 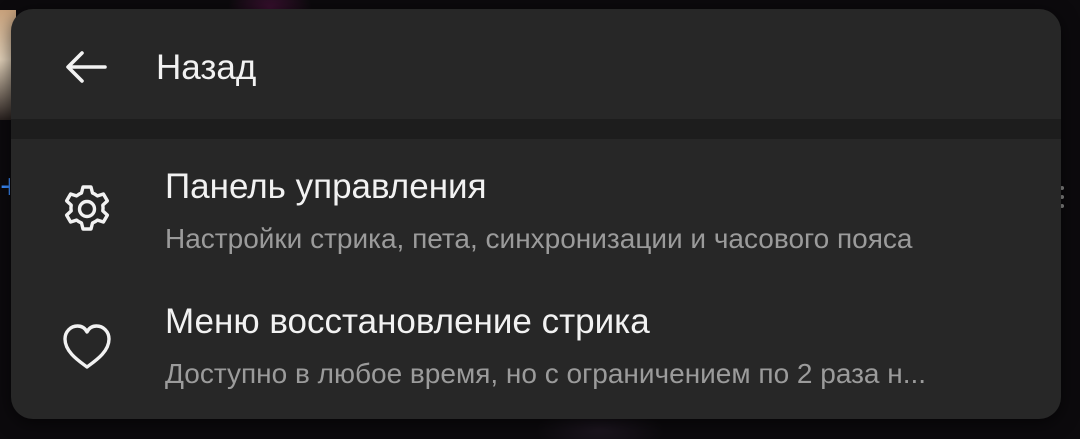 What do you see at coordinates (536, 129) in the screenshot?
I see `section-divider` at bounding box center [536, 129].